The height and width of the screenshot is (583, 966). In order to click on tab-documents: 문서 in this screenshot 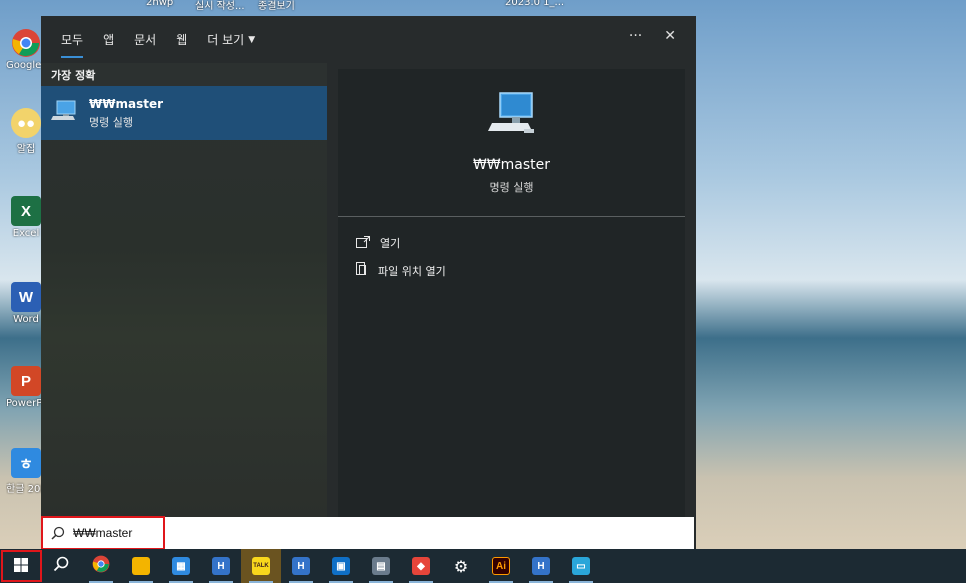, I will do `click(145, 39)`.